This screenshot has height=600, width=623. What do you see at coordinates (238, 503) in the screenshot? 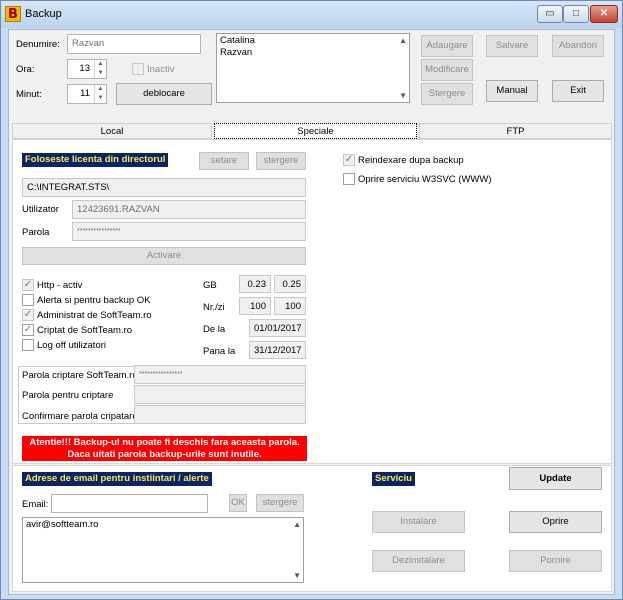
I see `email-ok-button: OK` at bounding box center [238, 503].